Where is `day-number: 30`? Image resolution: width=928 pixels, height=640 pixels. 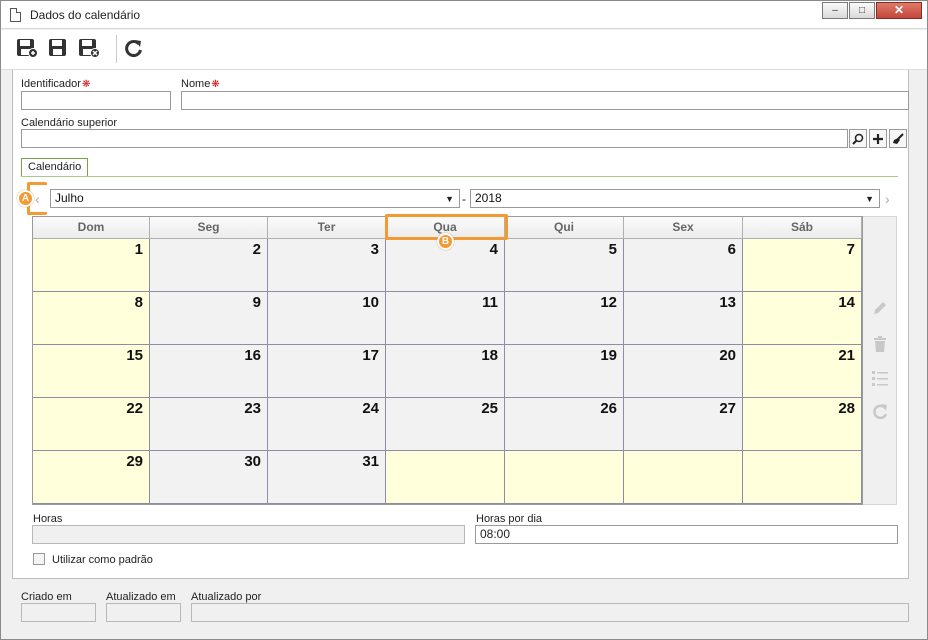
day-number: 30 is located at coordinates (252, 461).